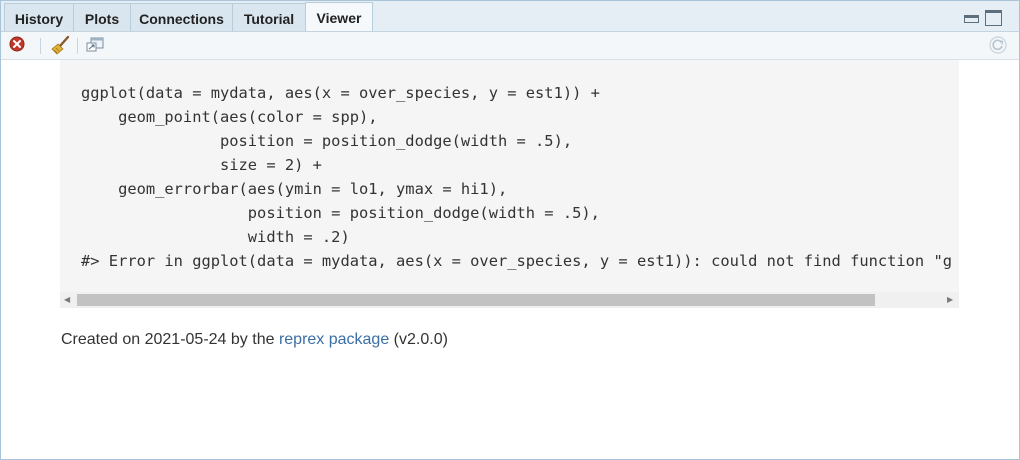 The width and height of the screenshot is (1020, 460). Describe the element at coordinates (334, 339) in the screenshot. I see `reprex-package-link: reprex package` at that location.